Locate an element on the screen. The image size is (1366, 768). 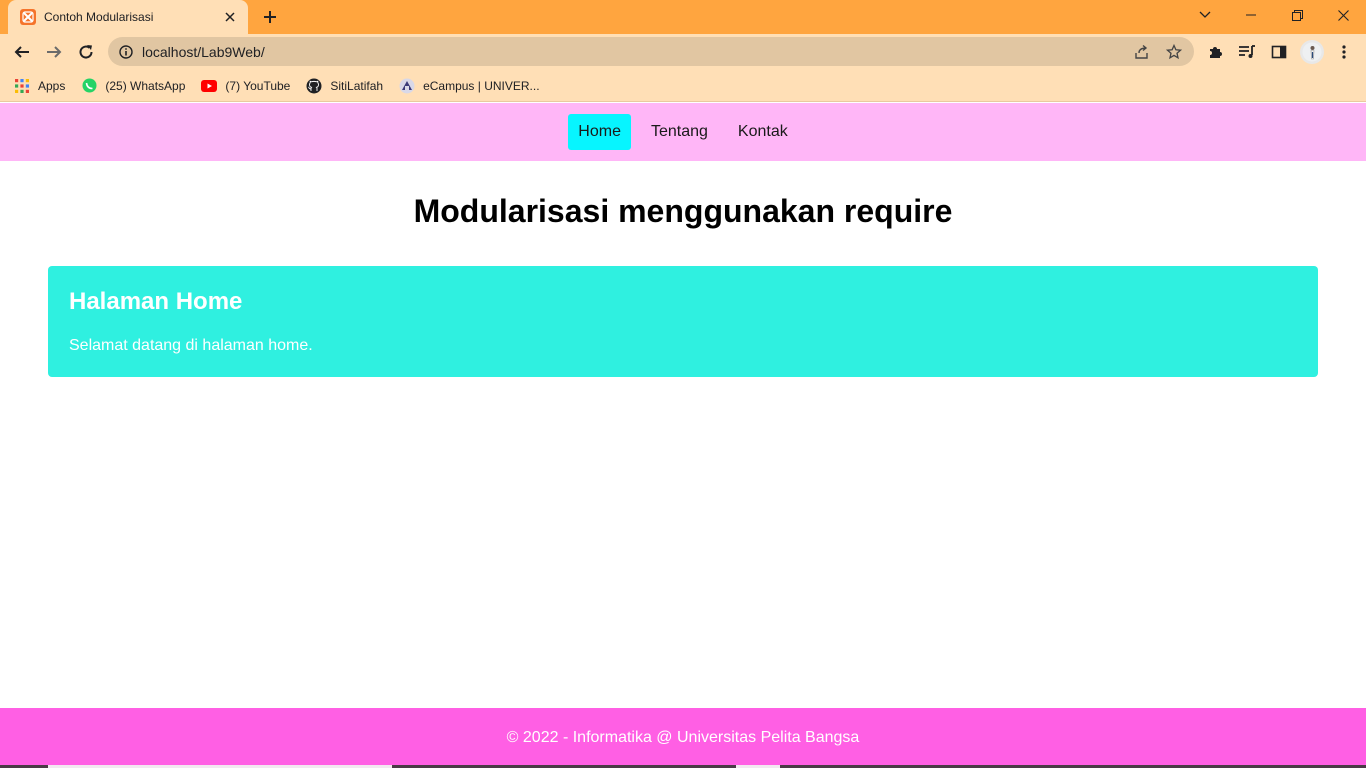
site-navigation: Home Tentang Kontak is located at coordinates (683, 132).